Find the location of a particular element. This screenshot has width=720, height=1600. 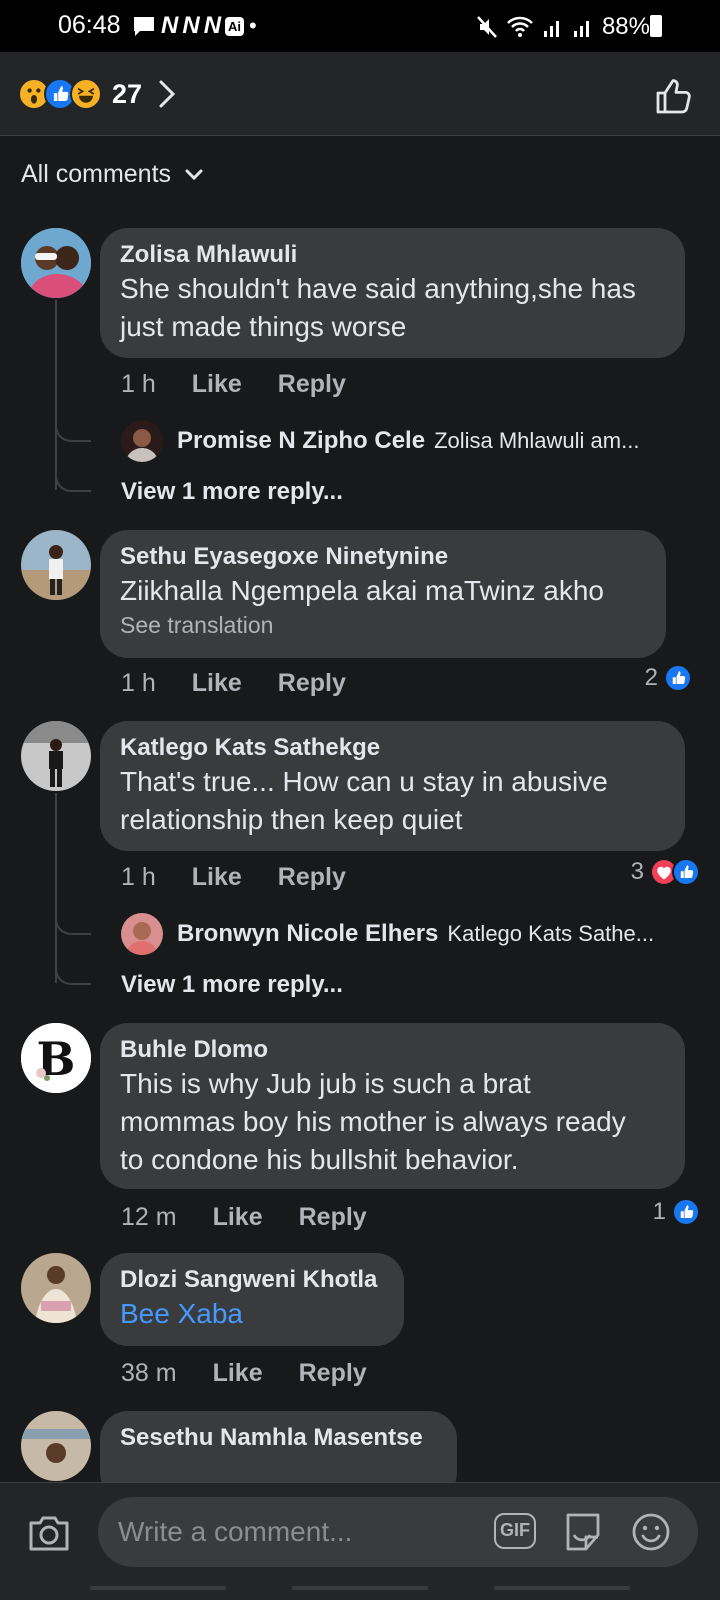

ai-notification-icon: Ai is located at coordinates (235, 26).